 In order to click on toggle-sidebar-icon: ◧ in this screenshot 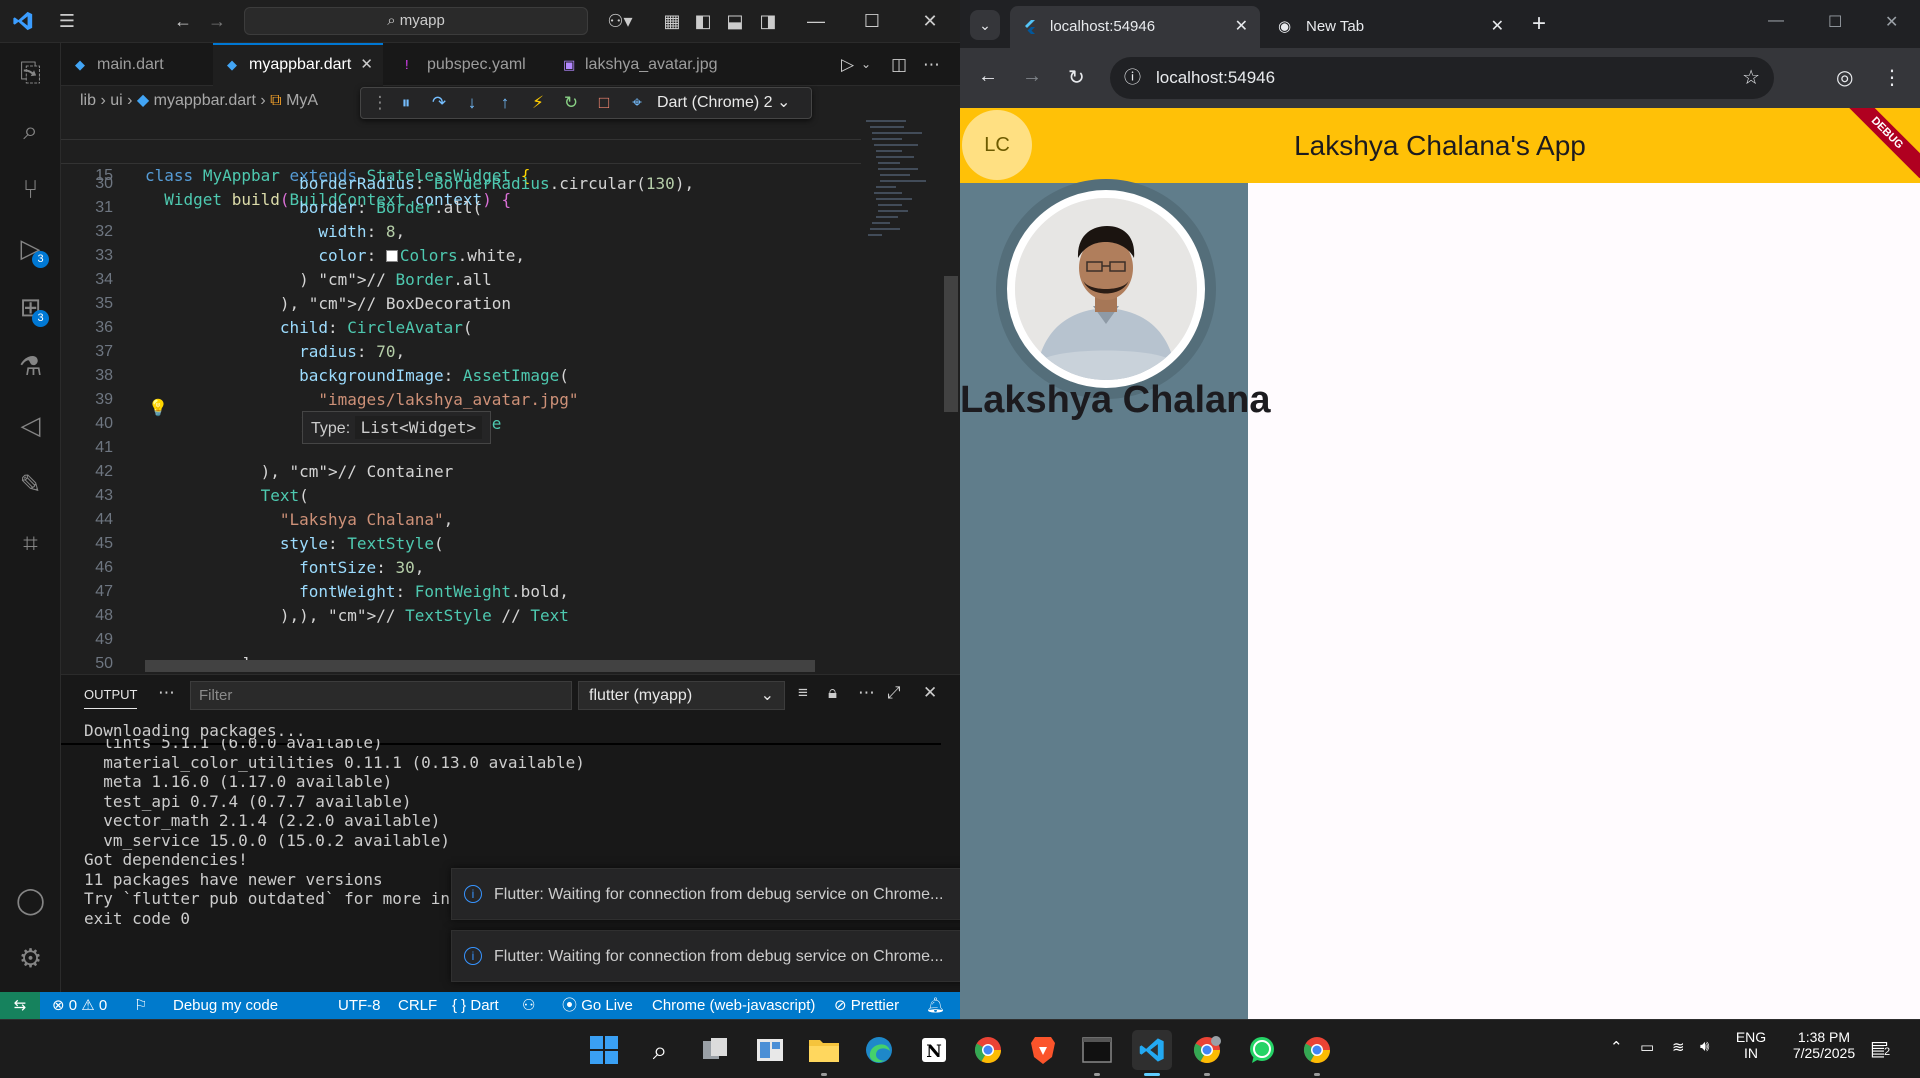, I will do `click(703, 21)`.